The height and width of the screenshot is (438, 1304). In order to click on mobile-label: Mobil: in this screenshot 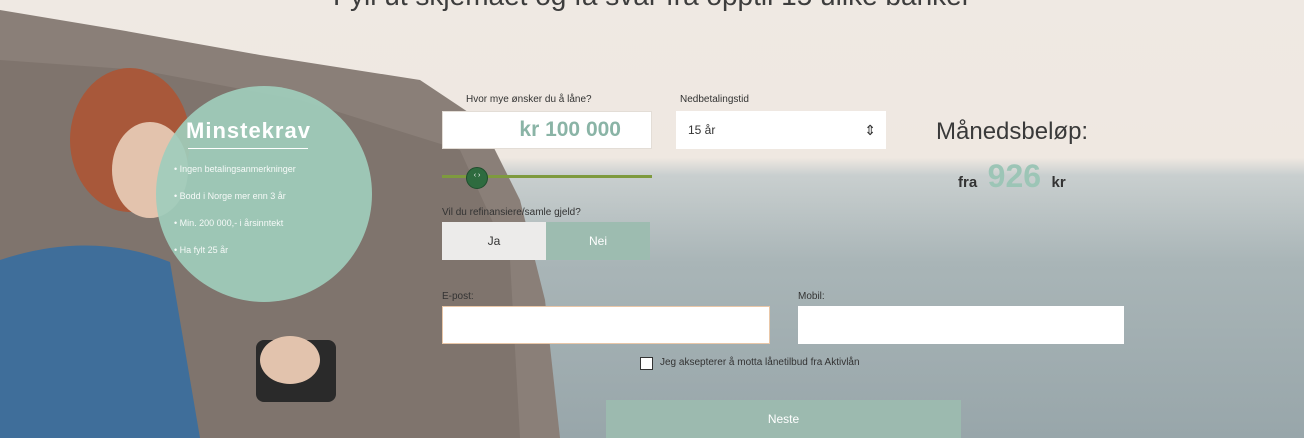, I will do `click(811, 296)`.